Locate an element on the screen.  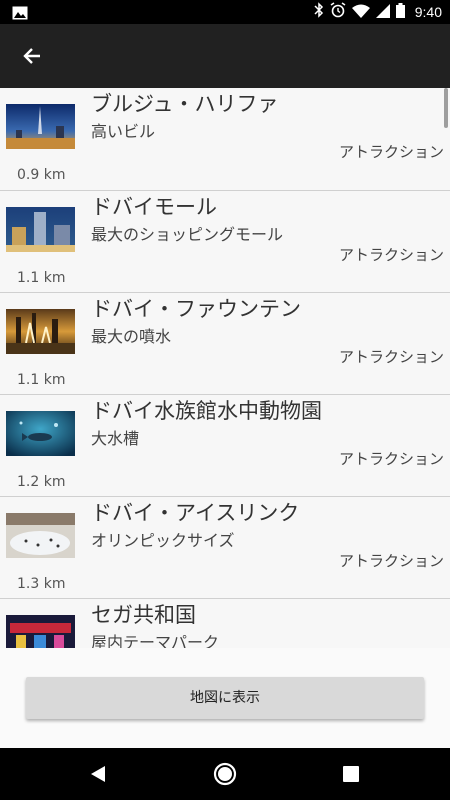
show-on-map-button: 地図に表示 is located at coordinates (225, 698).